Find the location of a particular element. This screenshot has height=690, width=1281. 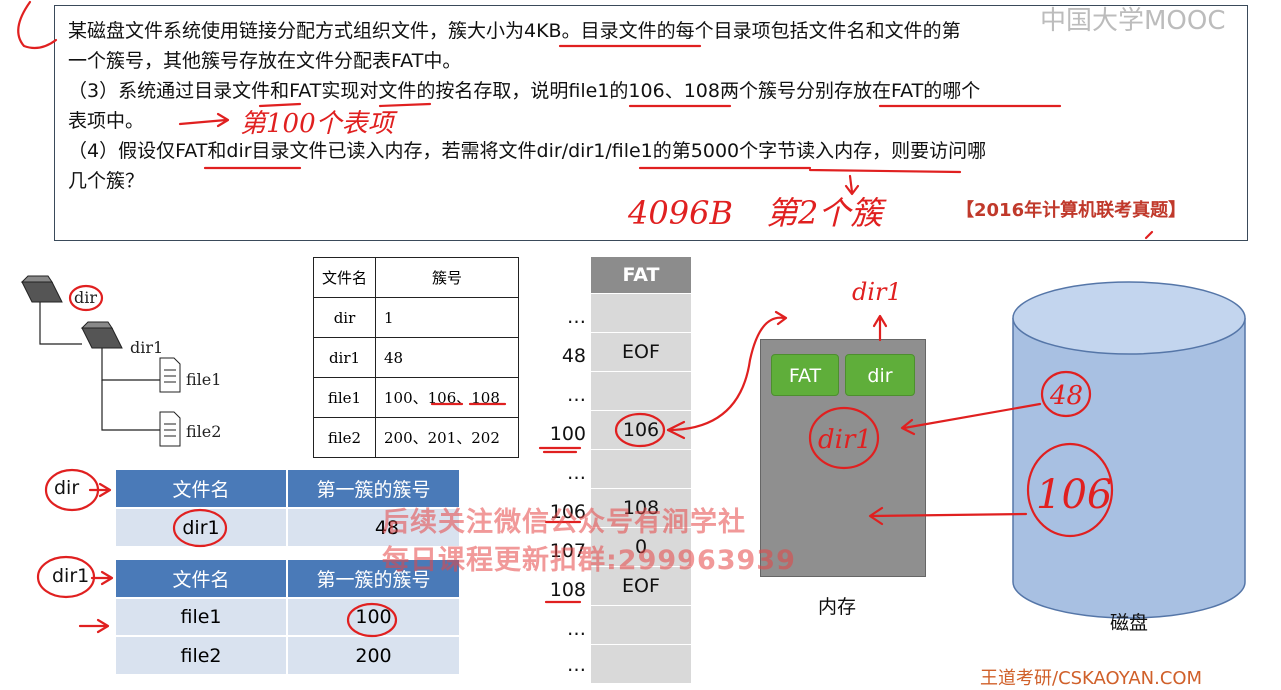

tree-node-file1: file1 is located at coordinates (204, 379).